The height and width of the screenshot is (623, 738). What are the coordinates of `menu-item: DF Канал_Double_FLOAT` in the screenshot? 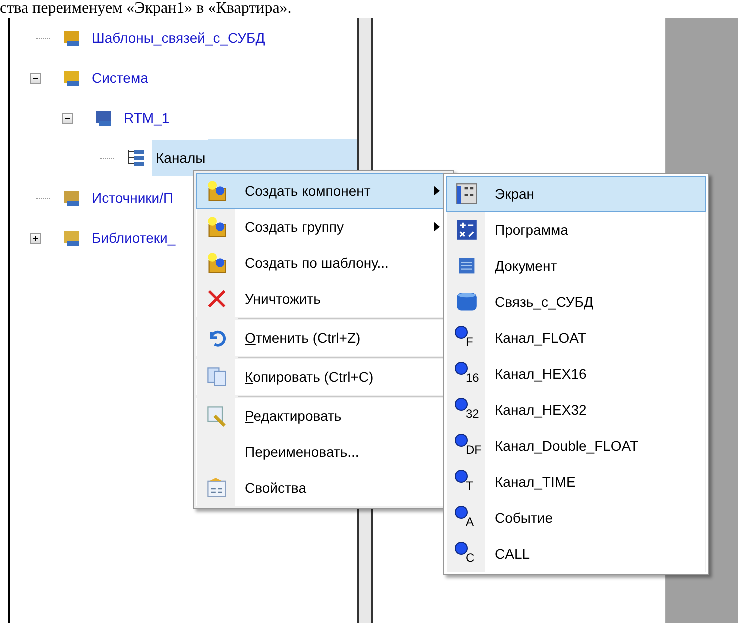 It's located at (576, 446).